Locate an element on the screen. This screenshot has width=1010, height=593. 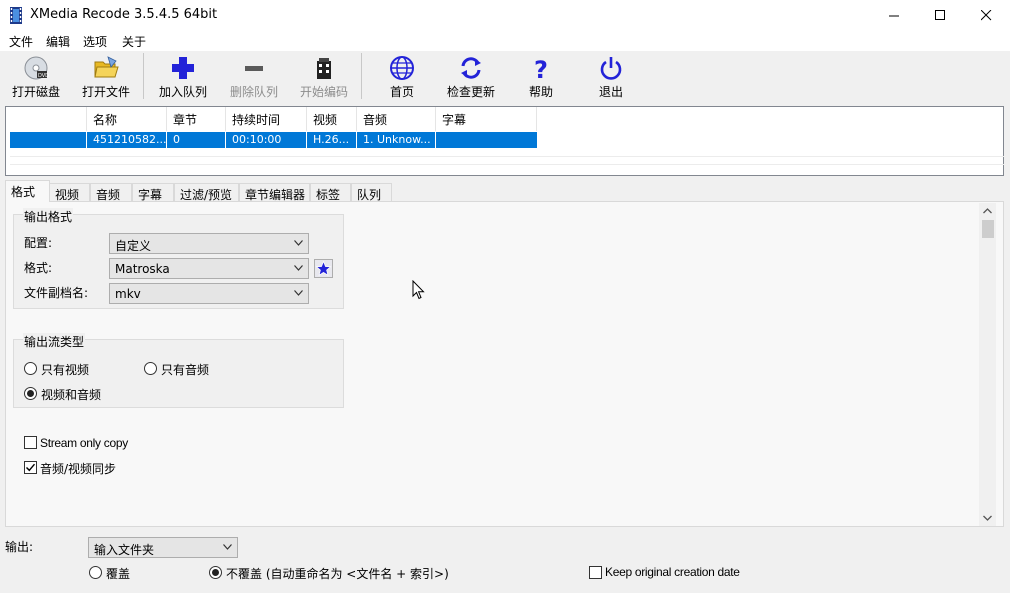
maximize-icon is located at coordinates (939, 15).